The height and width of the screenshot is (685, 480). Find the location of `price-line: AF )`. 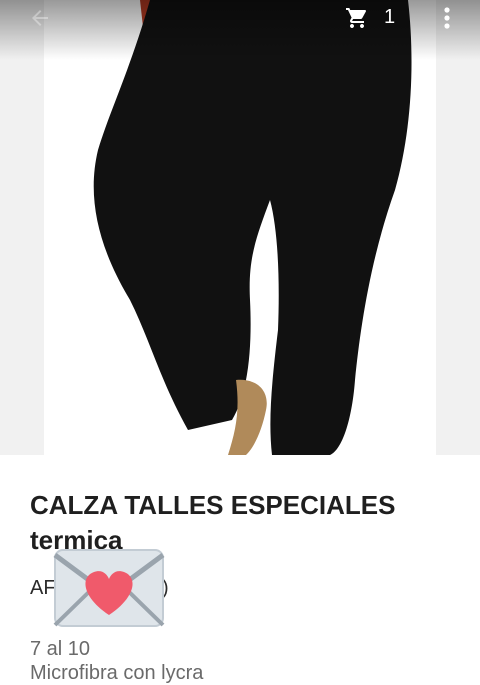

price-line: AF ) is located at coordinates (245, 588).